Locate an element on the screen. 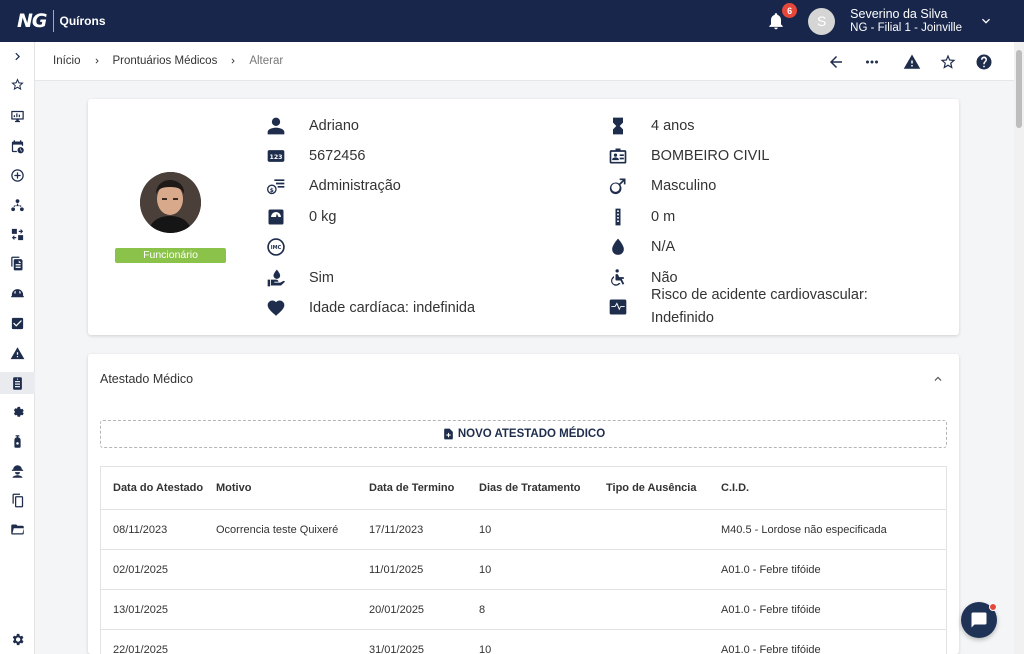  more-horizontal-icon is located at coordinates (872, 61).